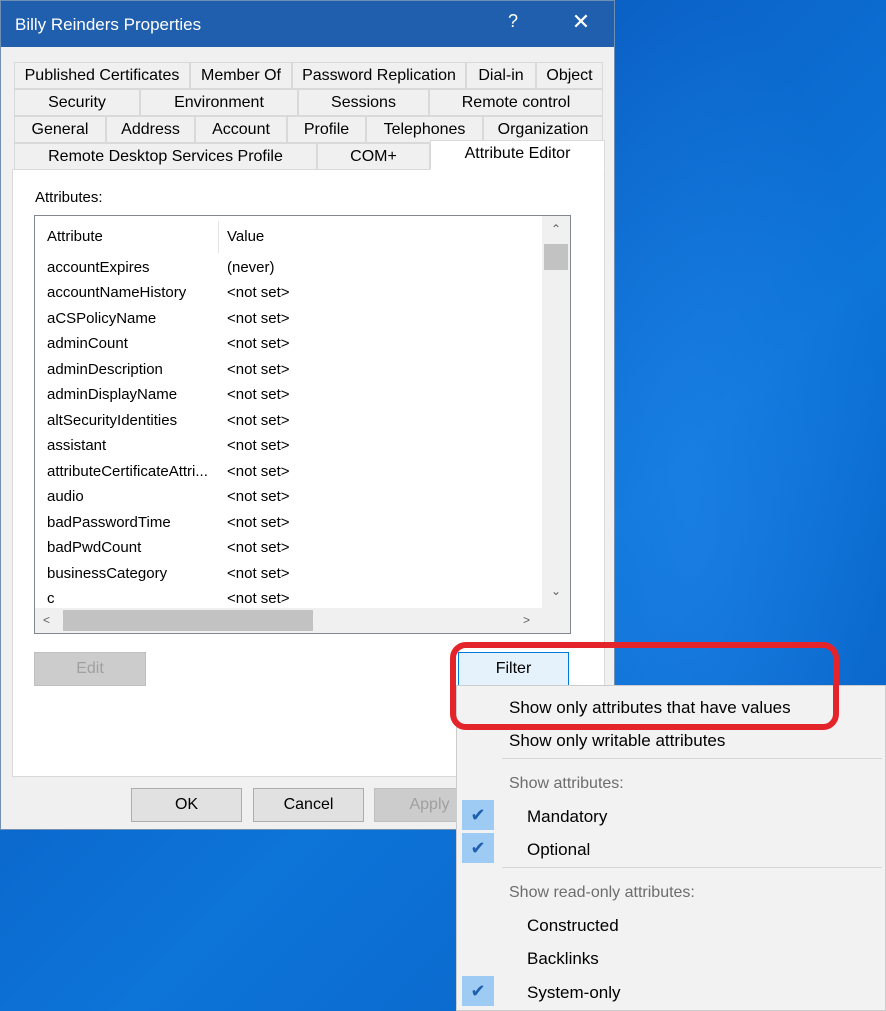 This screenshot has width=886, height=1011. What do you see at coordinates (107, 573) in the screenshot?
I see `attribute-name: businessCategory` at bounding box center [107, 573].